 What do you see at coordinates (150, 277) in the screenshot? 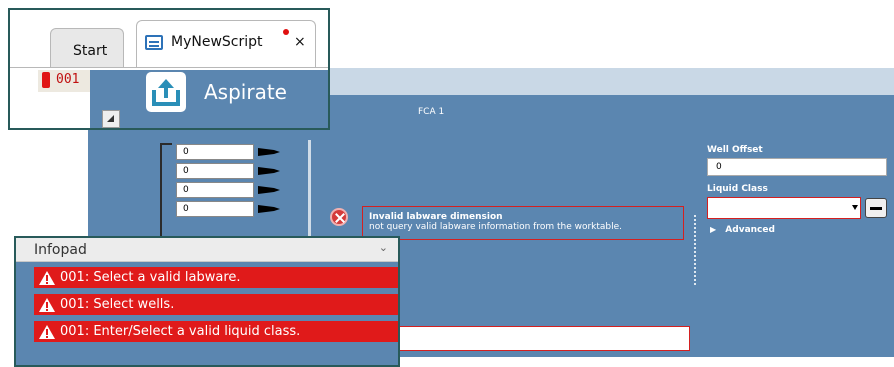
I see `infopad-message-text: 001: Select a valid labware.` at bounding box center [150, 277].